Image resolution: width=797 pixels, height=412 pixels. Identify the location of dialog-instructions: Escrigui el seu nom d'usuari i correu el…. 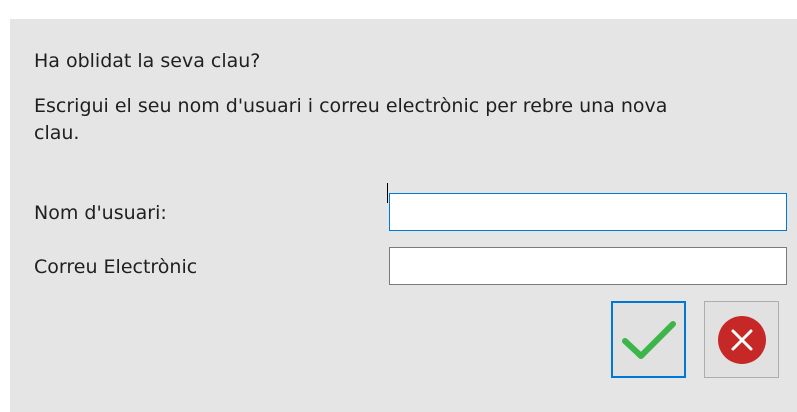
(351, 119).